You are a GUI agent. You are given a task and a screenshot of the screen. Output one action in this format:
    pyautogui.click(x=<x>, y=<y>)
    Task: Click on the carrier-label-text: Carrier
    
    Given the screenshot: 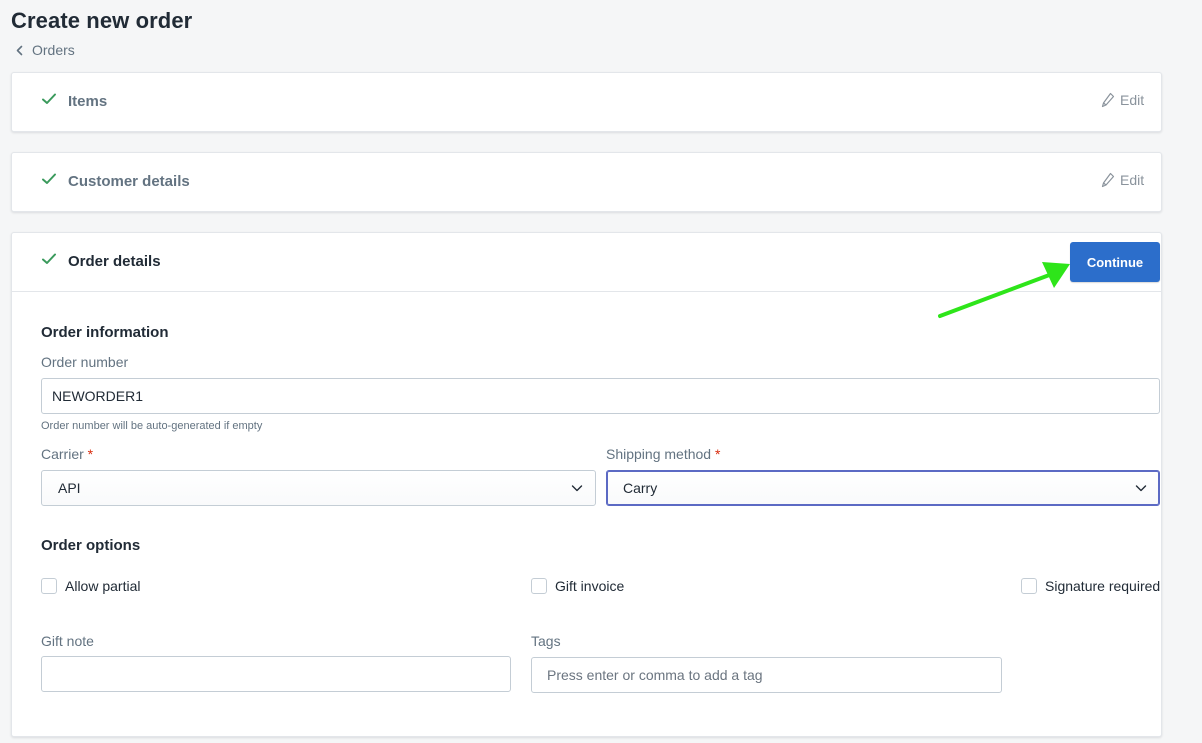 What is the action you would take?
    pyautogui.click(x=62, y=454)
    